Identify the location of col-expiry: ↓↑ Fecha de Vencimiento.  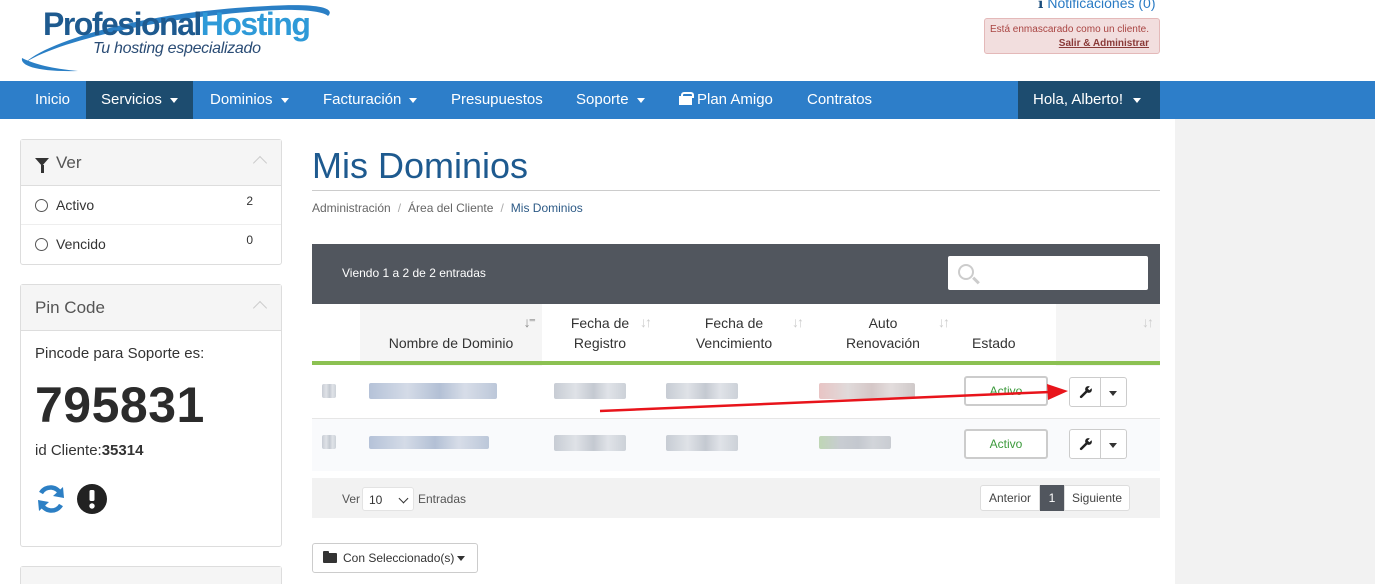
(734, 335).